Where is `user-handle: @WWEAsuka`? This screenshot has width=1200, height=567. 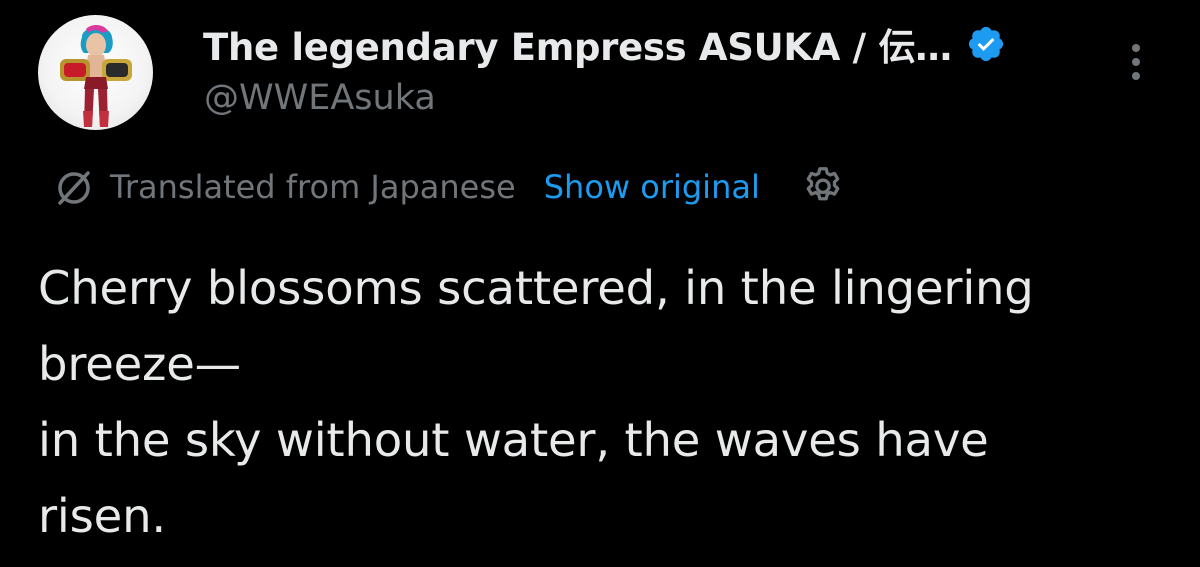
user-handle: @WWEAsuka is located at coordinates (320, 98).